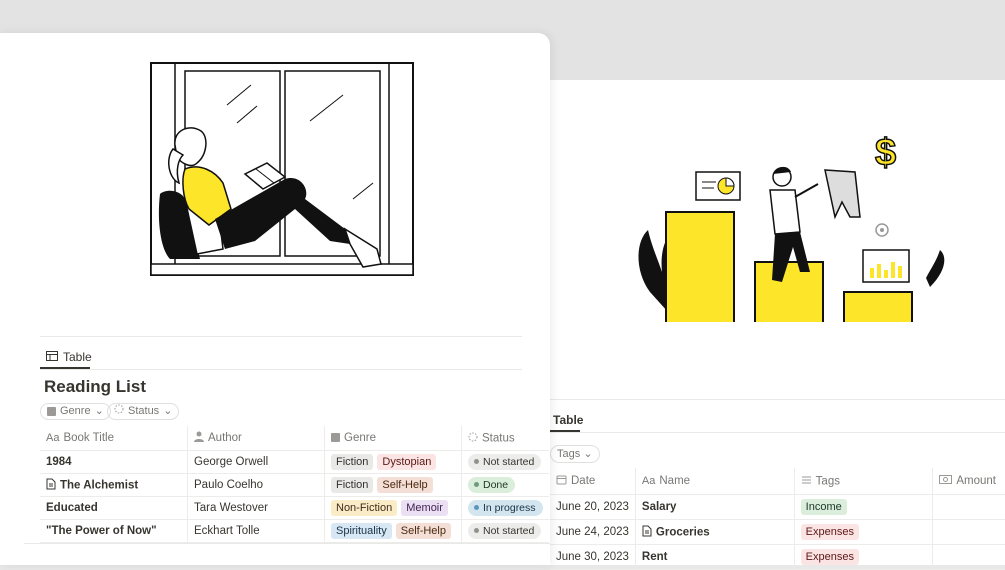 The image size is (1005, 570). Describe the element at coordinates (393, 531) in the screenshot. I see `genre-cell: Spirituality Self-Help` at that location.